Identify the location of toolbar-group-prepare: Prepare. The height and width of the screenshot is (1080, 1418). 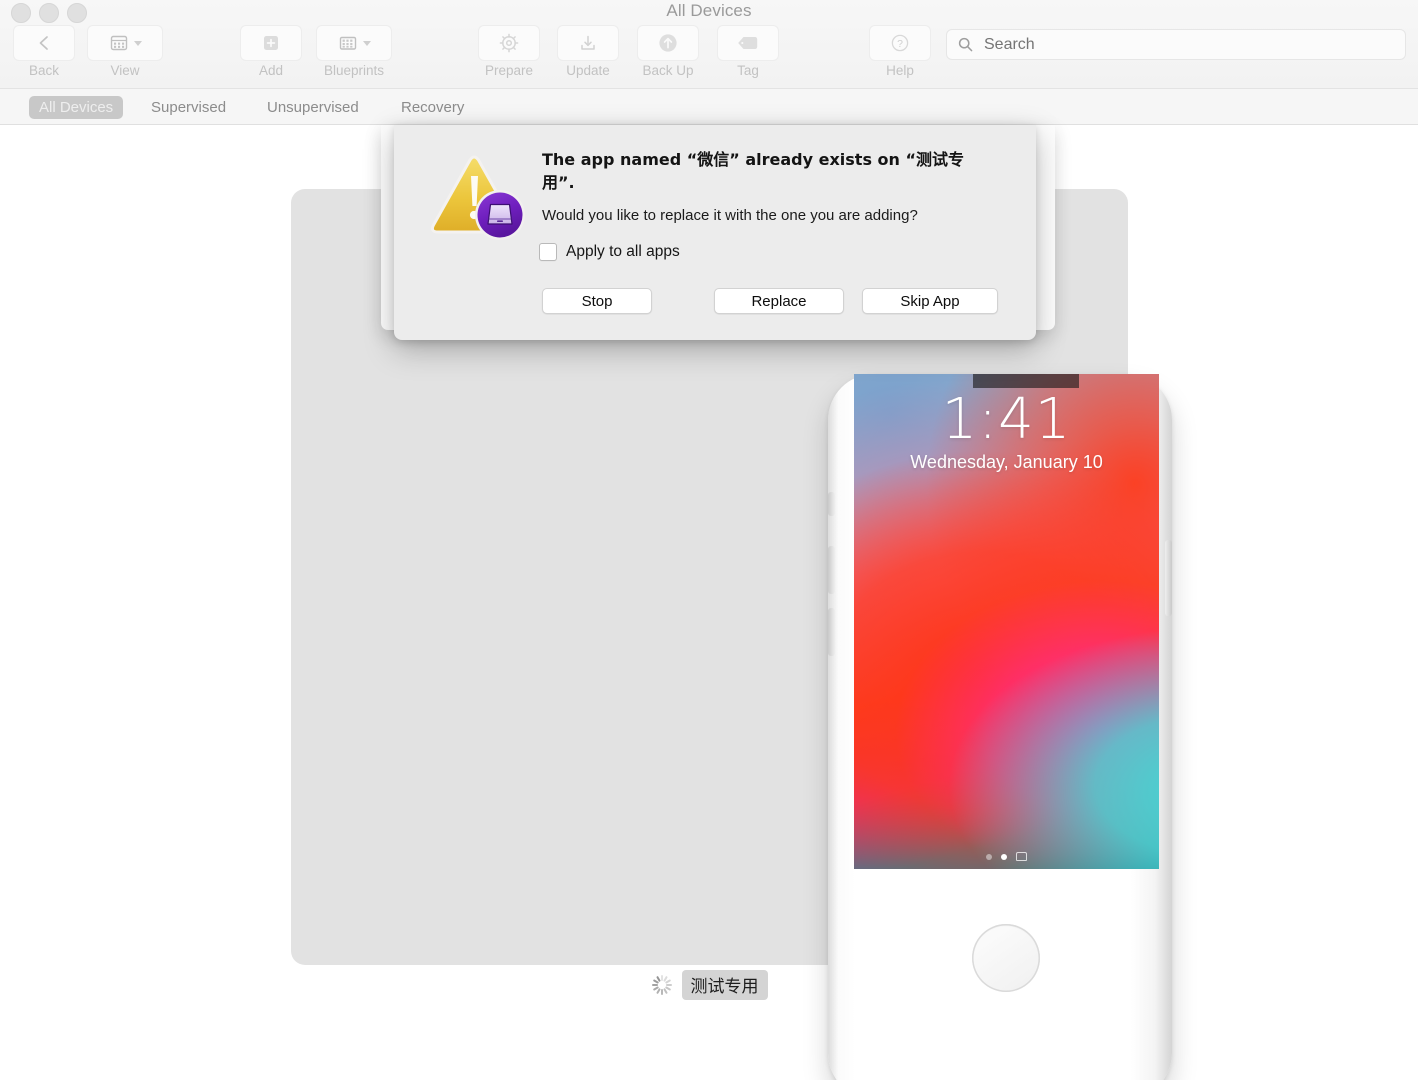
(509, 51).